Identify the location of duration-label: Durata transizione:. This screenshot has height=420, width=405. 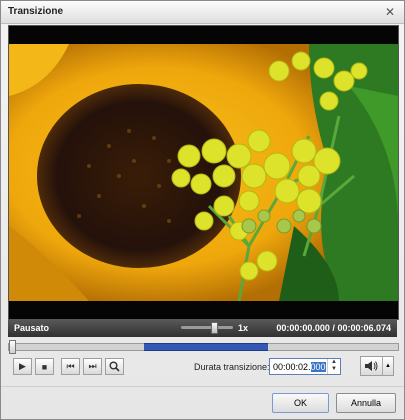
(232, 367).